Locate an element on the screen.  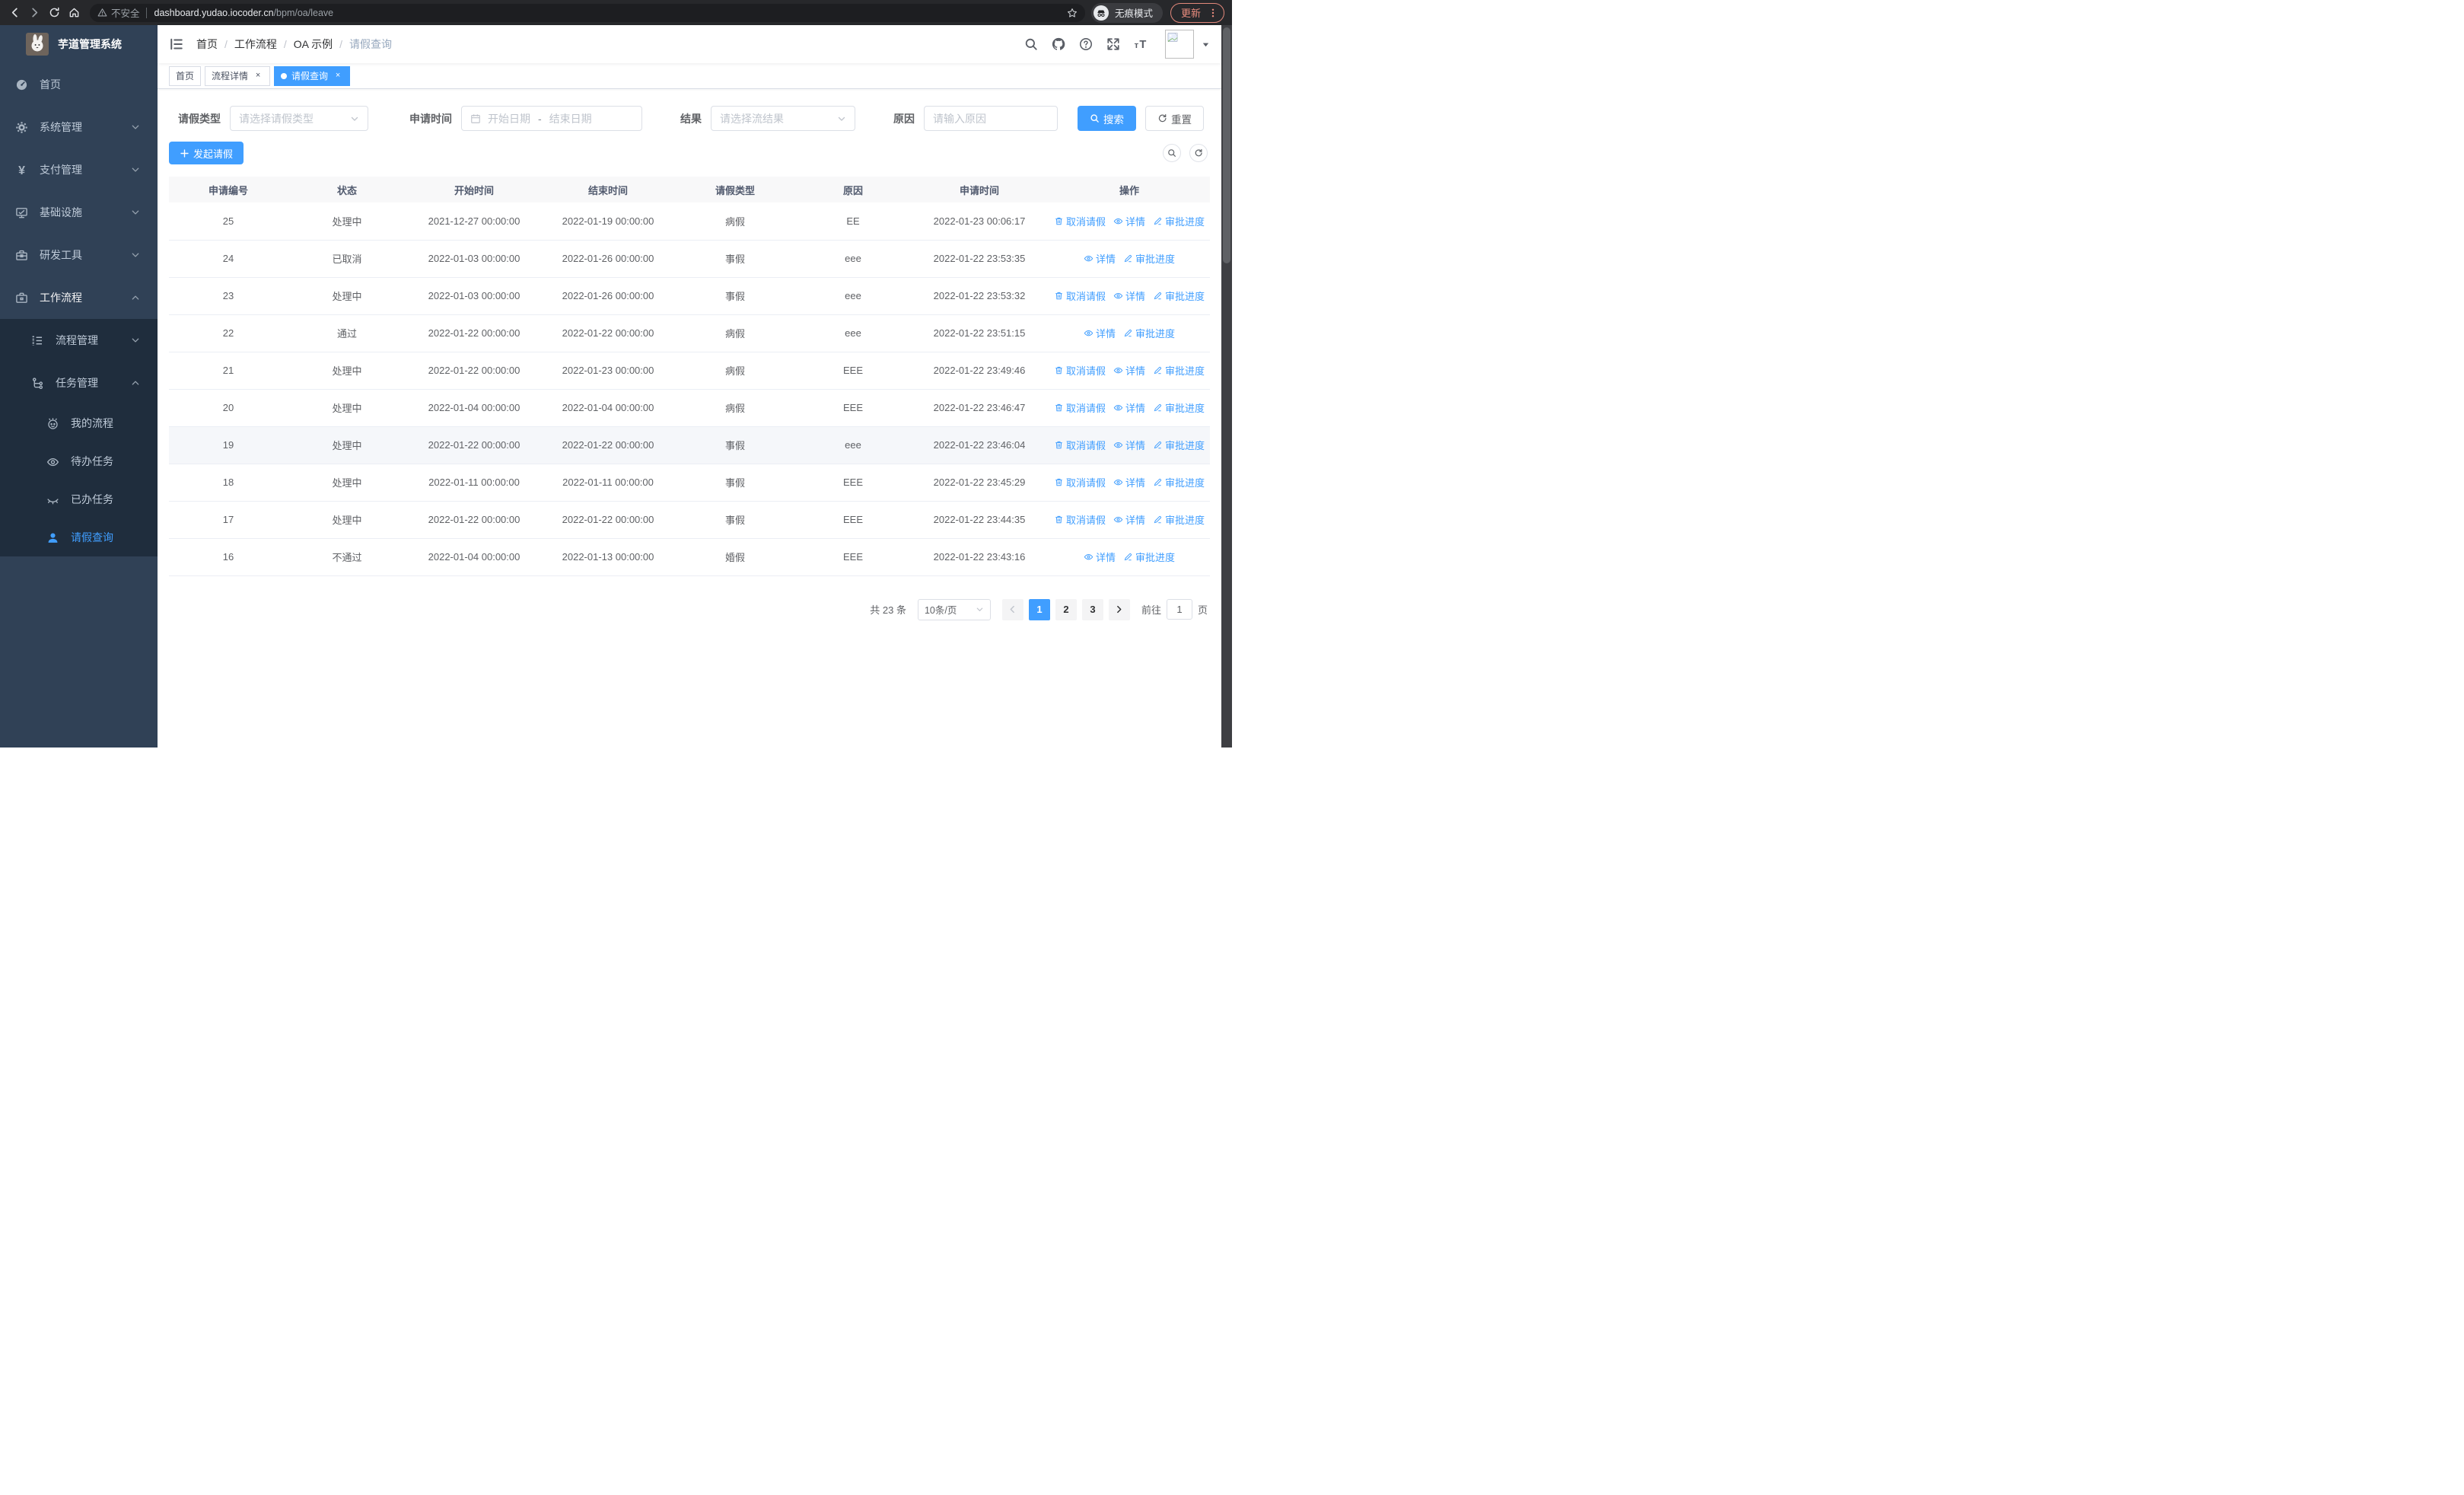
sidebar-subitem-6: 请假查询 is located at coordinates (79, 537).